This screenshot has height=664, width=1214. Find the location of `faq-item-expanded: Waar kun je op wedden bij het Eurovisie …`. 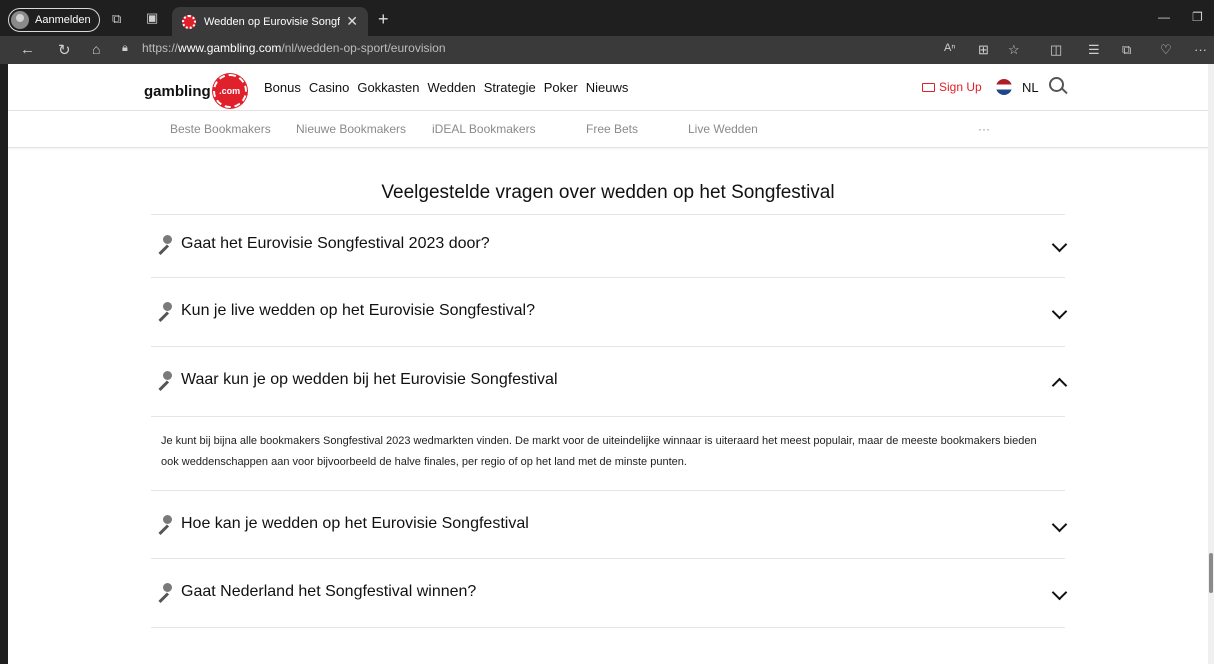

faq-item-expanded: Waar kun je op wedden bij het Eurovisie … is located at coordinates (609, 381).